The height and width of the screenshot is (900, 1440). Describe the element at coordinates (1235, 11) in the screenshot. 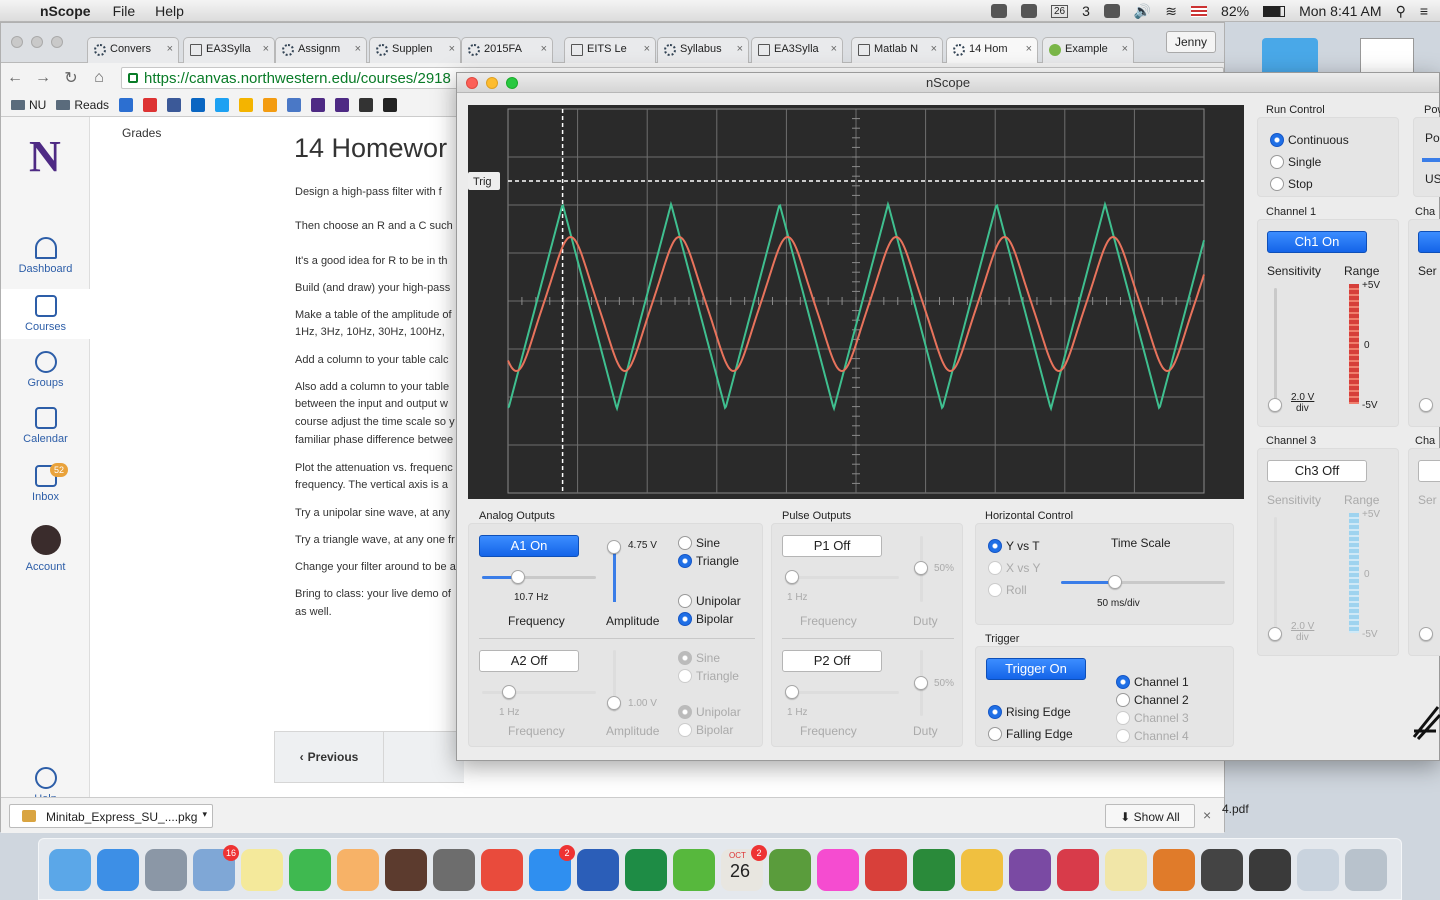

I see `battery-percent: 82%` at that location.